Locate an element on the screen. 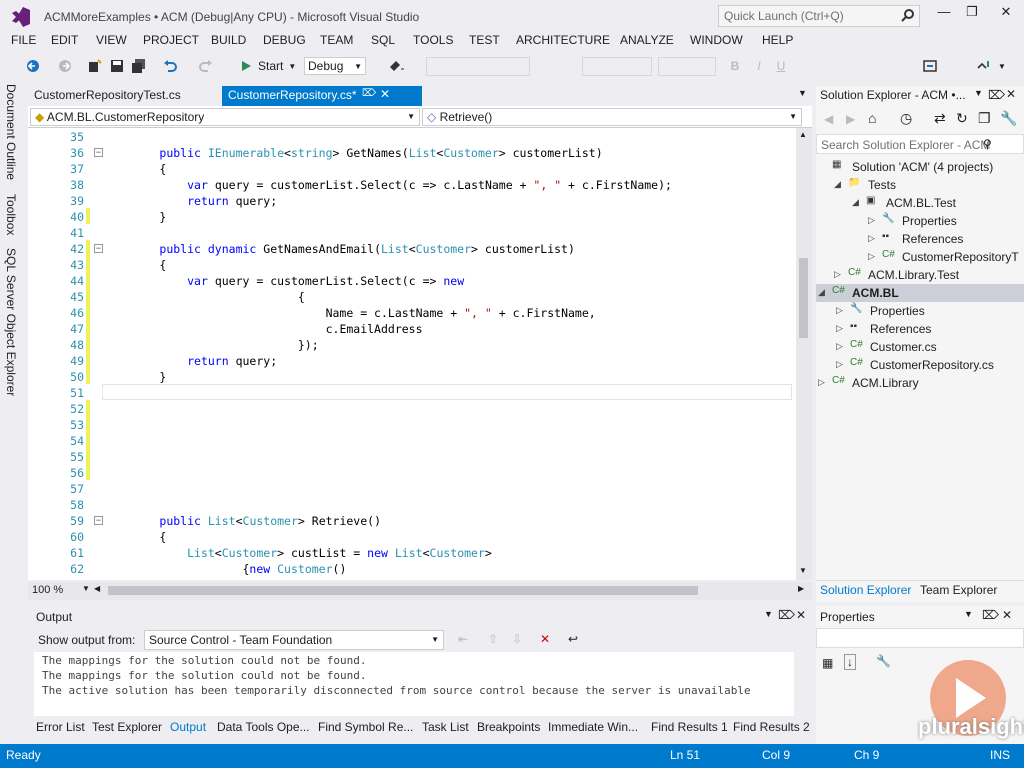 This screenshot has height=768, width=1024. tab-overflow-chevron-icon: ▼ is located at coordinates (802, 93).